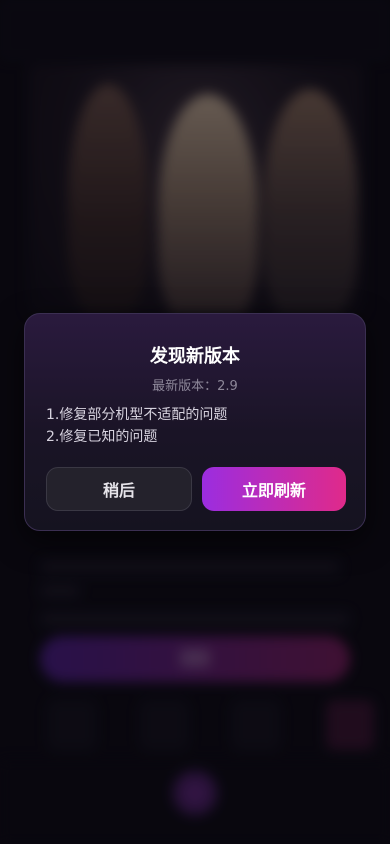 This screenshot has height=844, width=390. I want to click on latest-version-text: 最新版本：2.9, so click(195, 386).